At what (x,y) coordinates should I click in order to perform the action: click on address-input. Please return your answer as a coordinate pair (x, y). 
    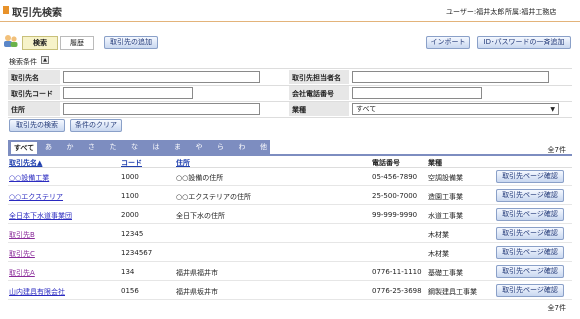
    Looking at the image, I should click on (161, 109).